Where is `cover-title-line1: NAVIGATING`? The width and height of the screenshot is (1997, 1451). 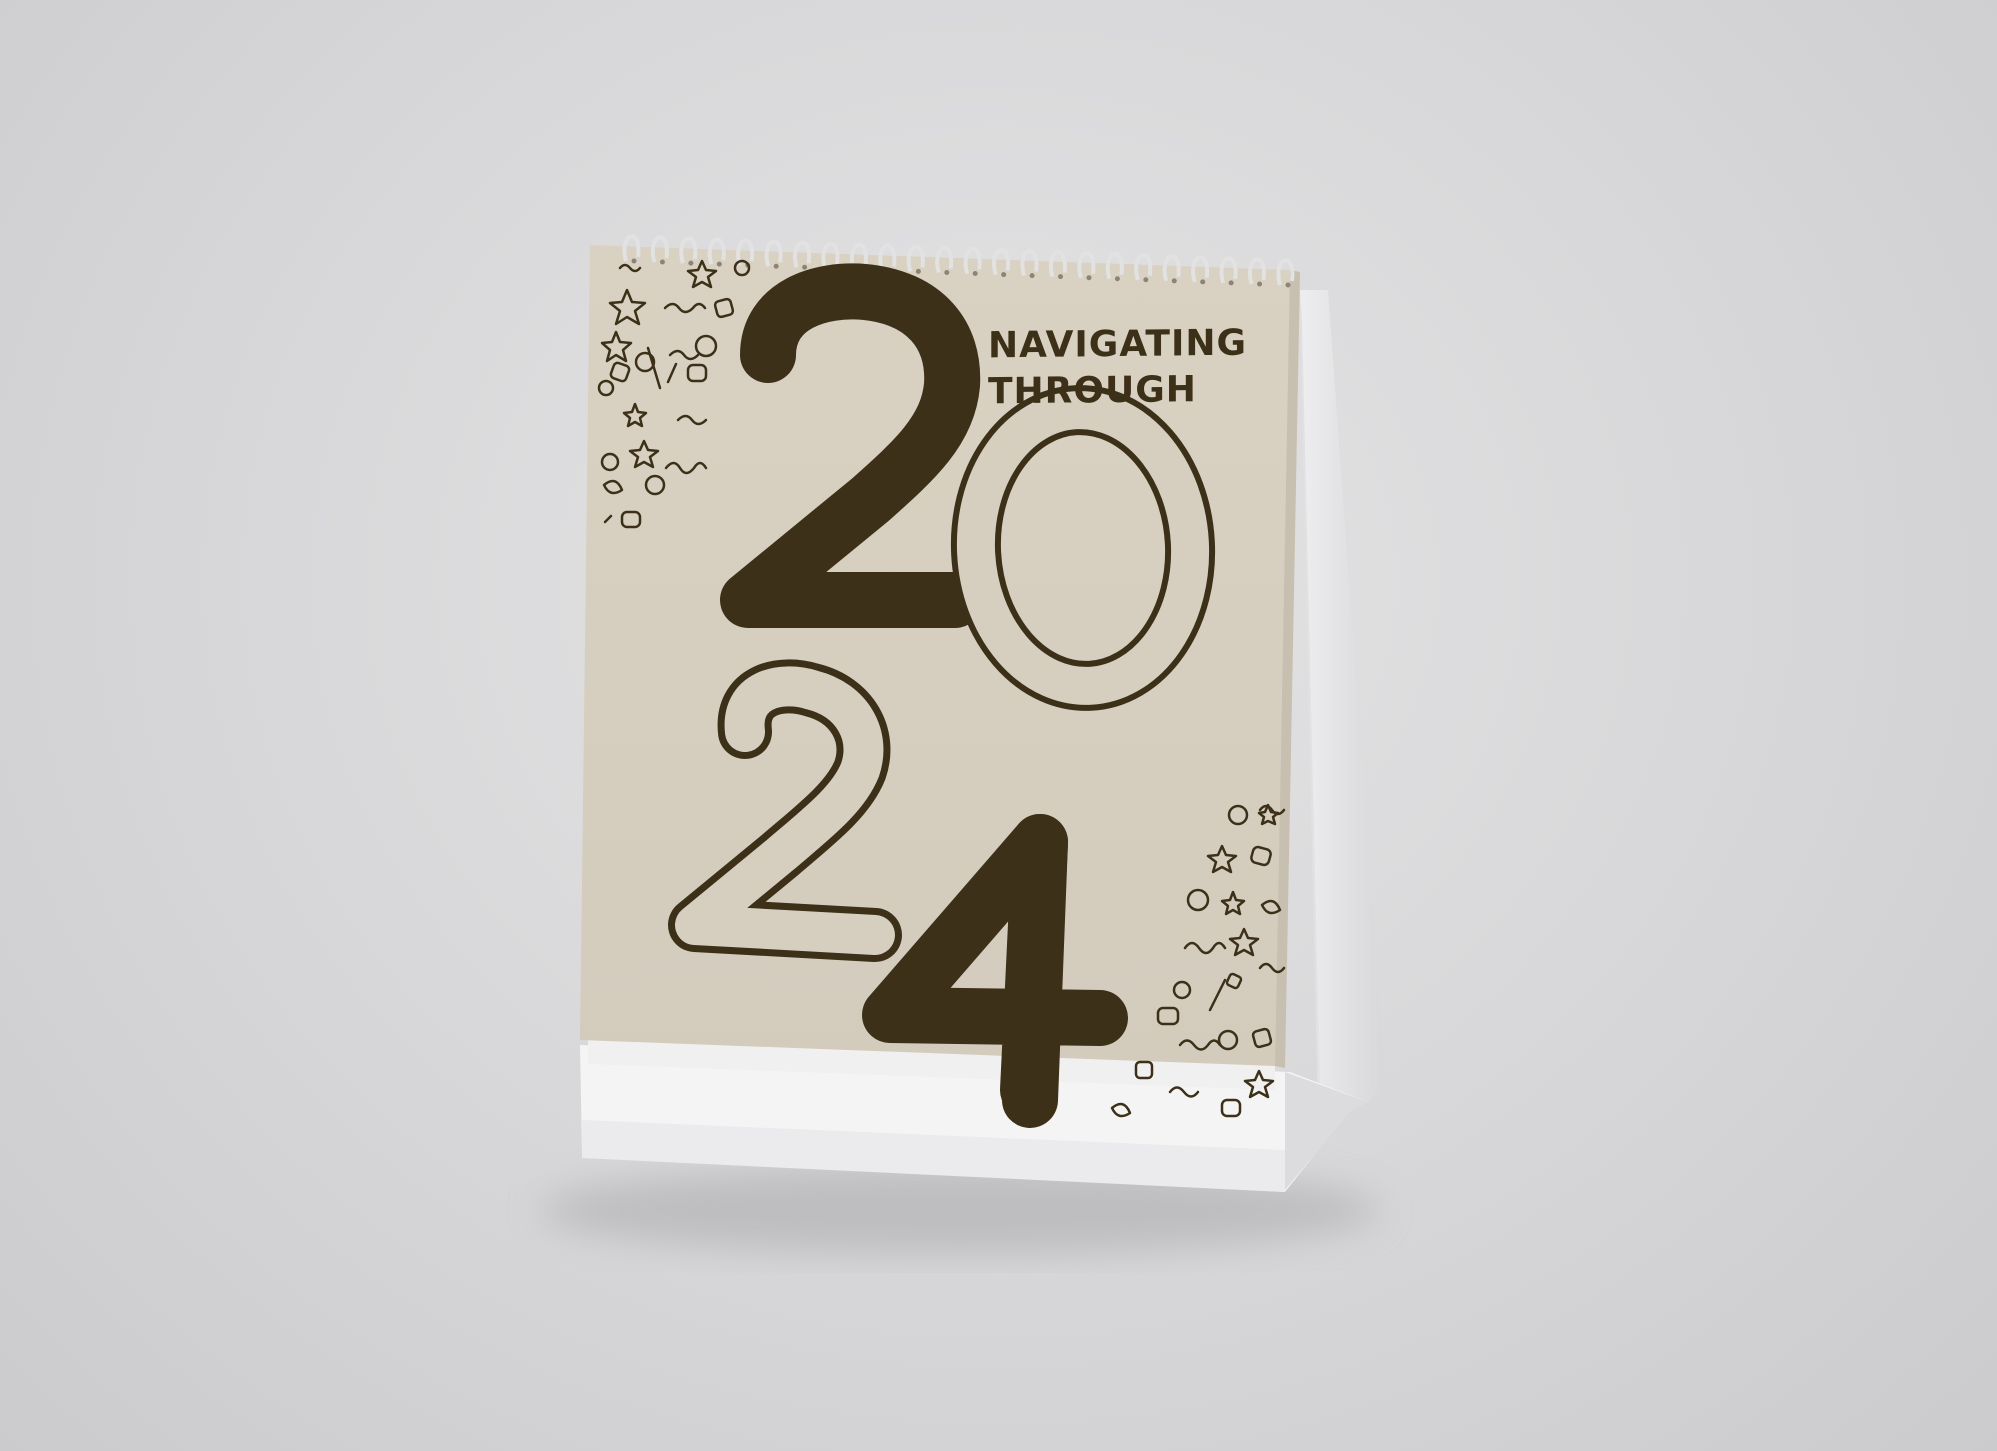
cover-title-line1: NAVIGATING is located at coordinates (1118, 344).